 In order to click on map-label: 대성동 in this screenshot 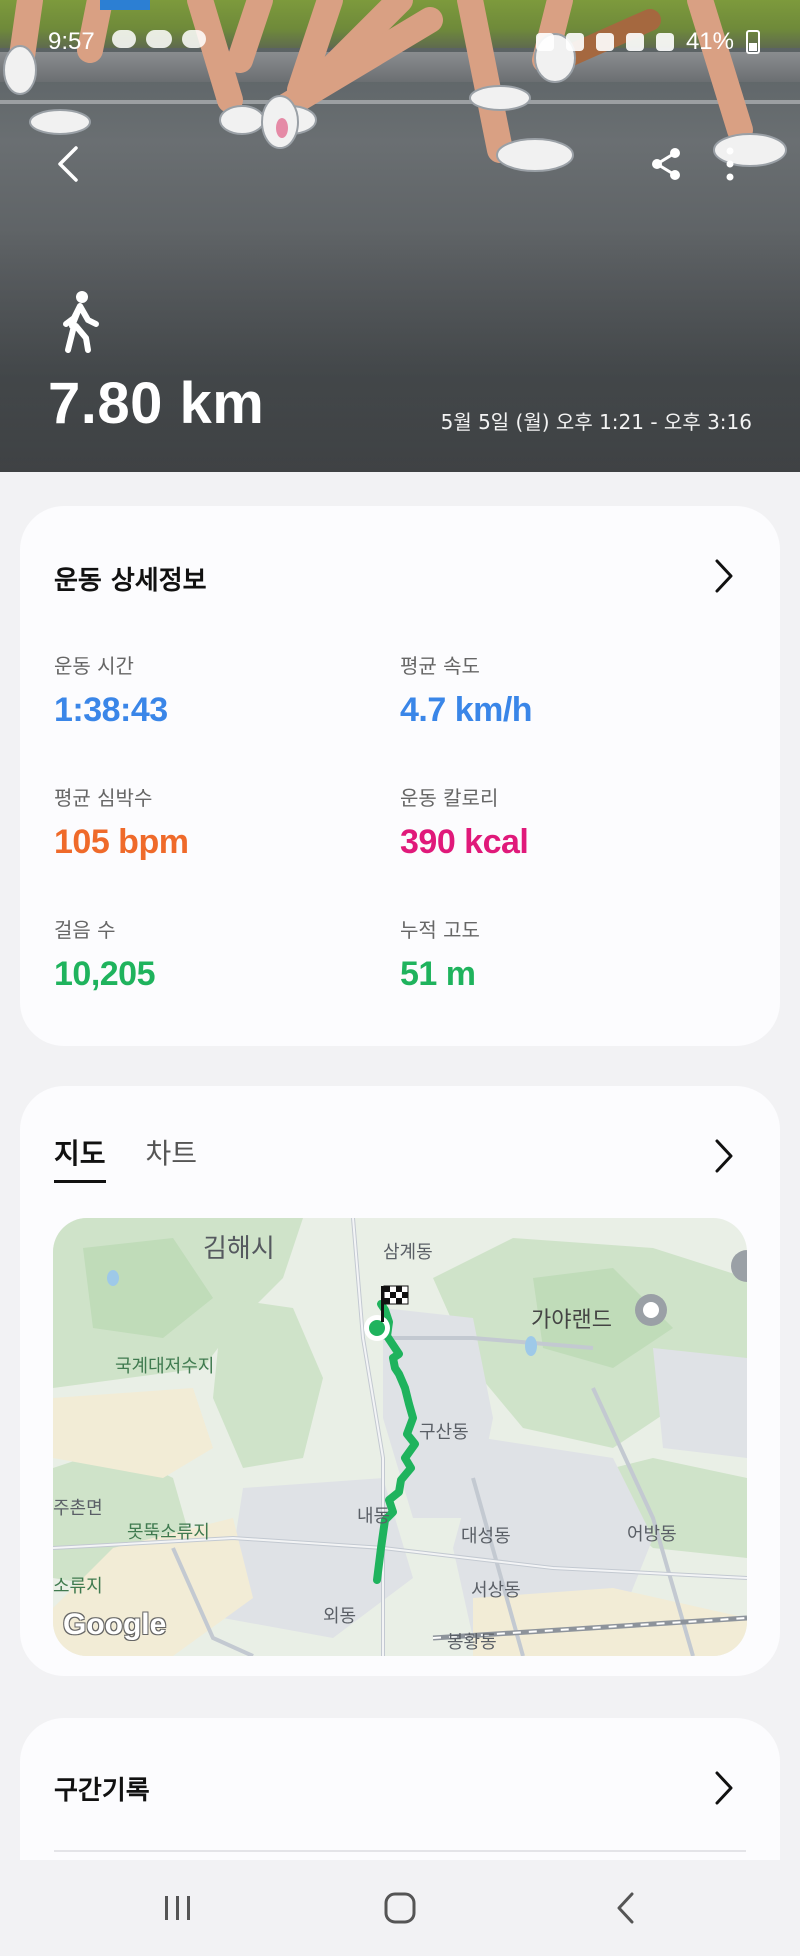, I will do `click(486, 1536)`.